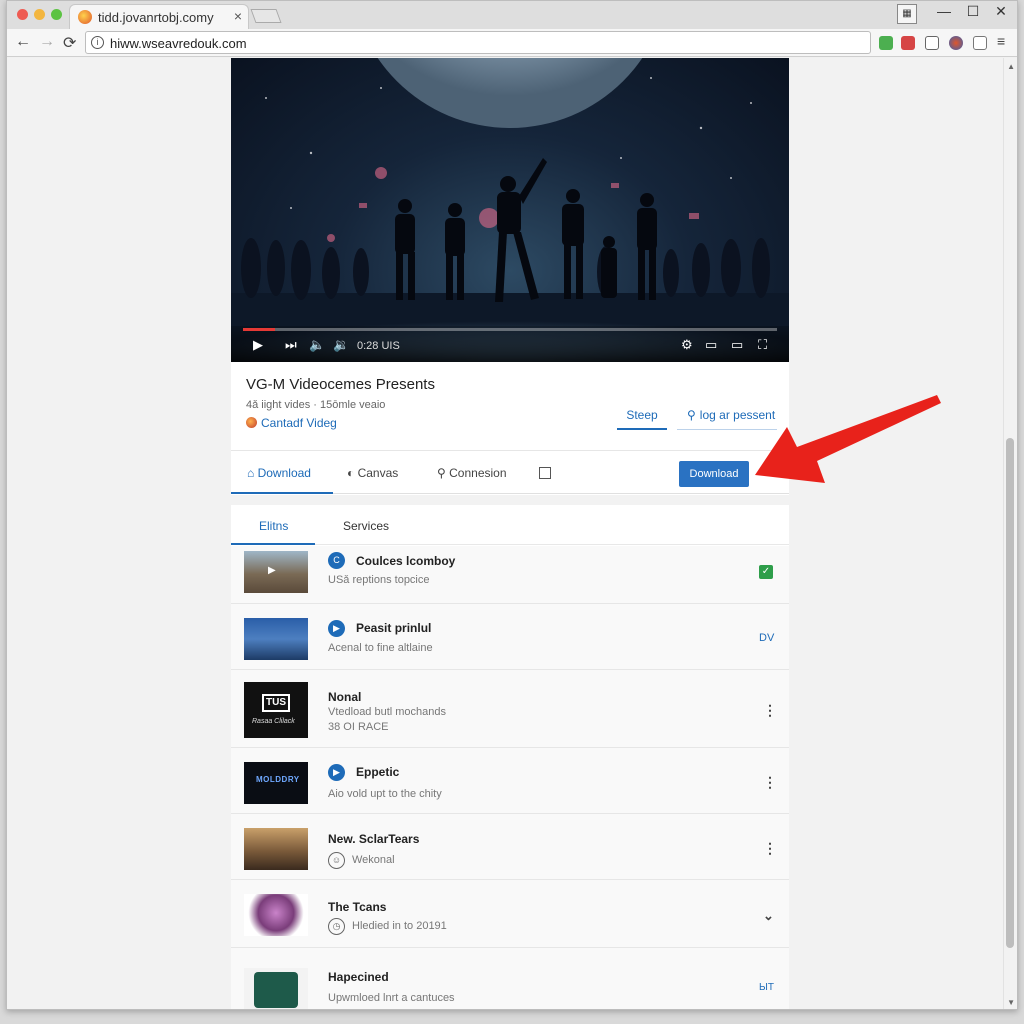 Image resolution: width=1024 pixels, height=1024 pixels. I want to click on extension-globe-icon, so click(956, 43).